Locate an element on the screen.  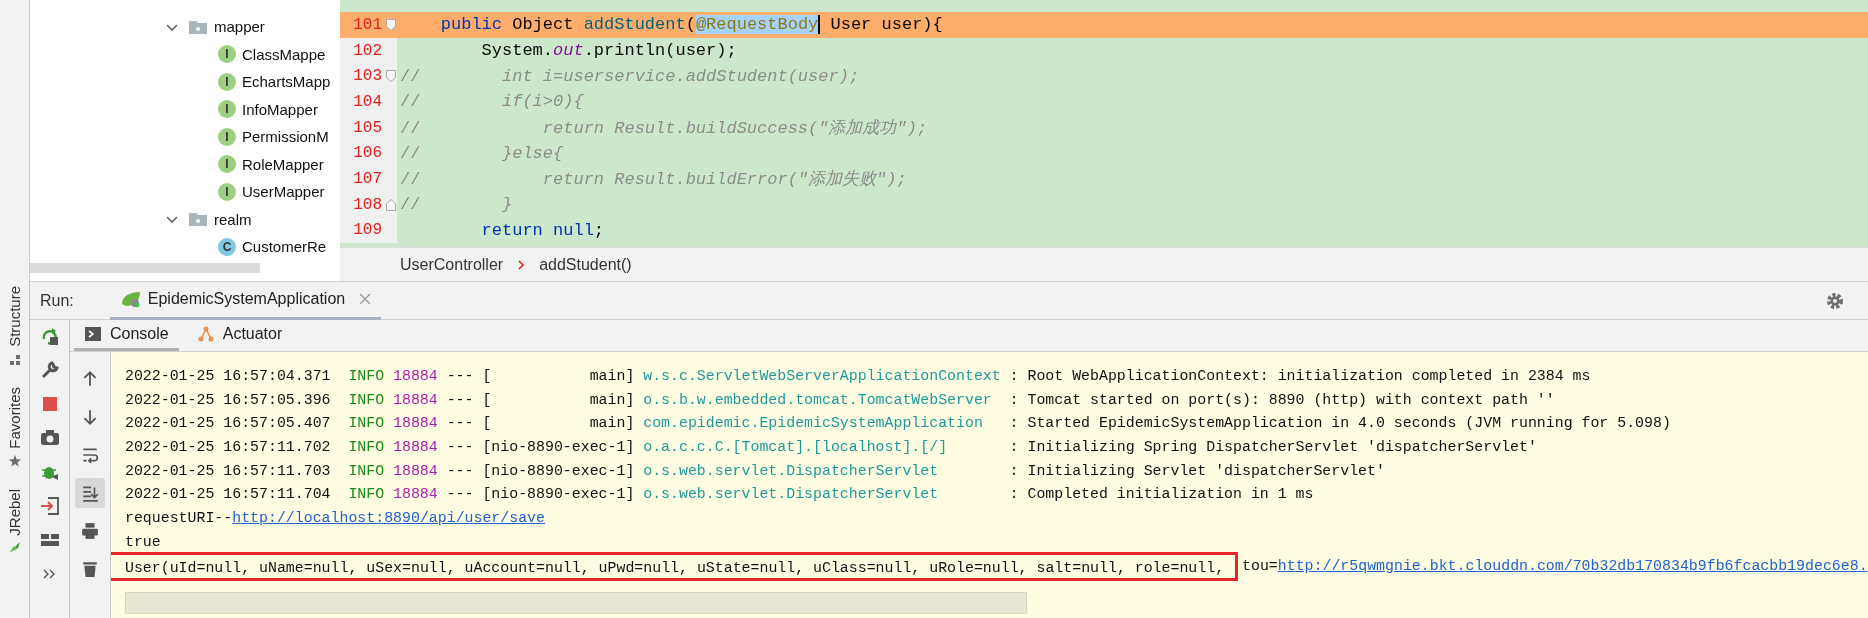
log-timestamp: 2022-01-25 16:57:11.702 is located at coordinates (228, 448).